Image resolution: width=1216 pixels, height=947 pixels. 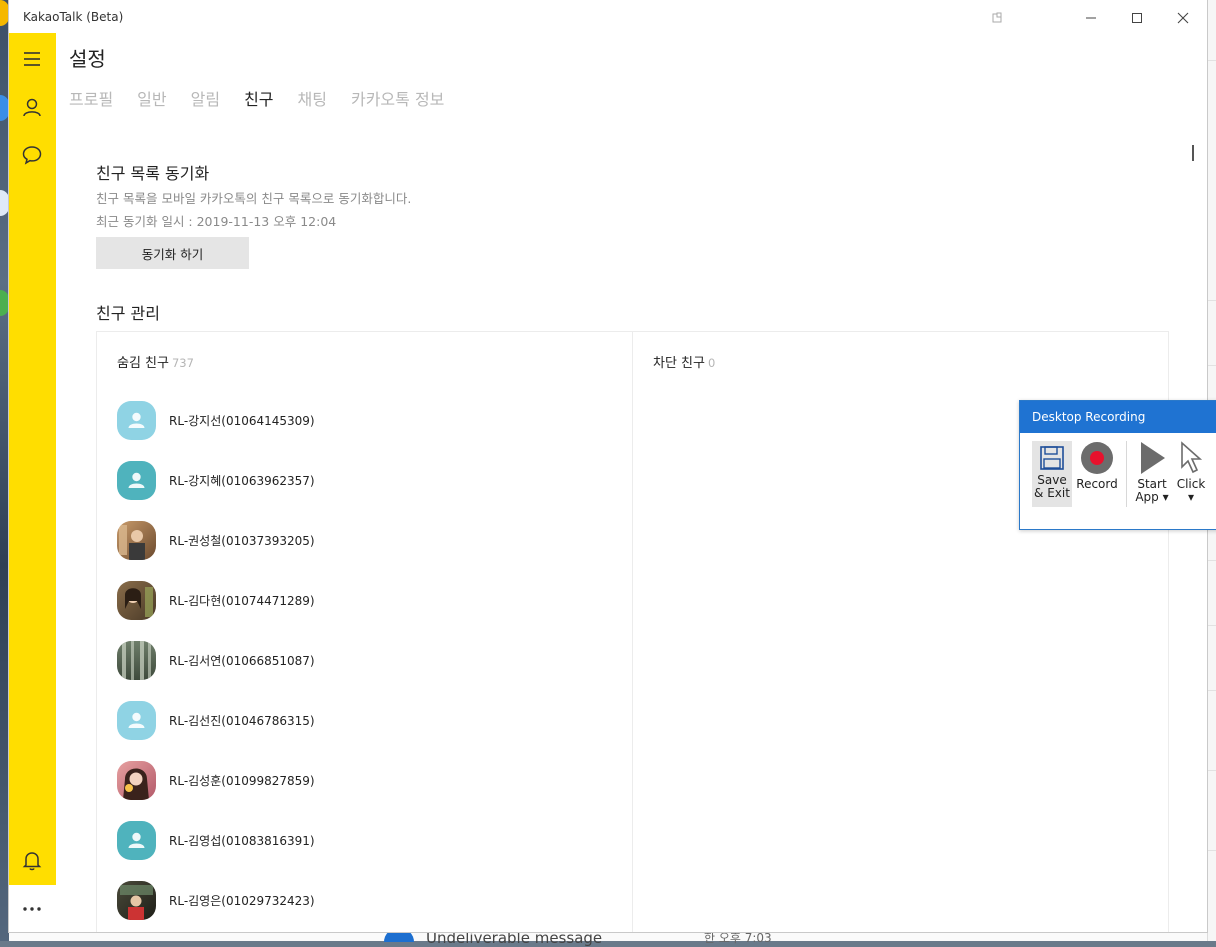 I want to click on background-chat-list, so click(x=608, y=936).